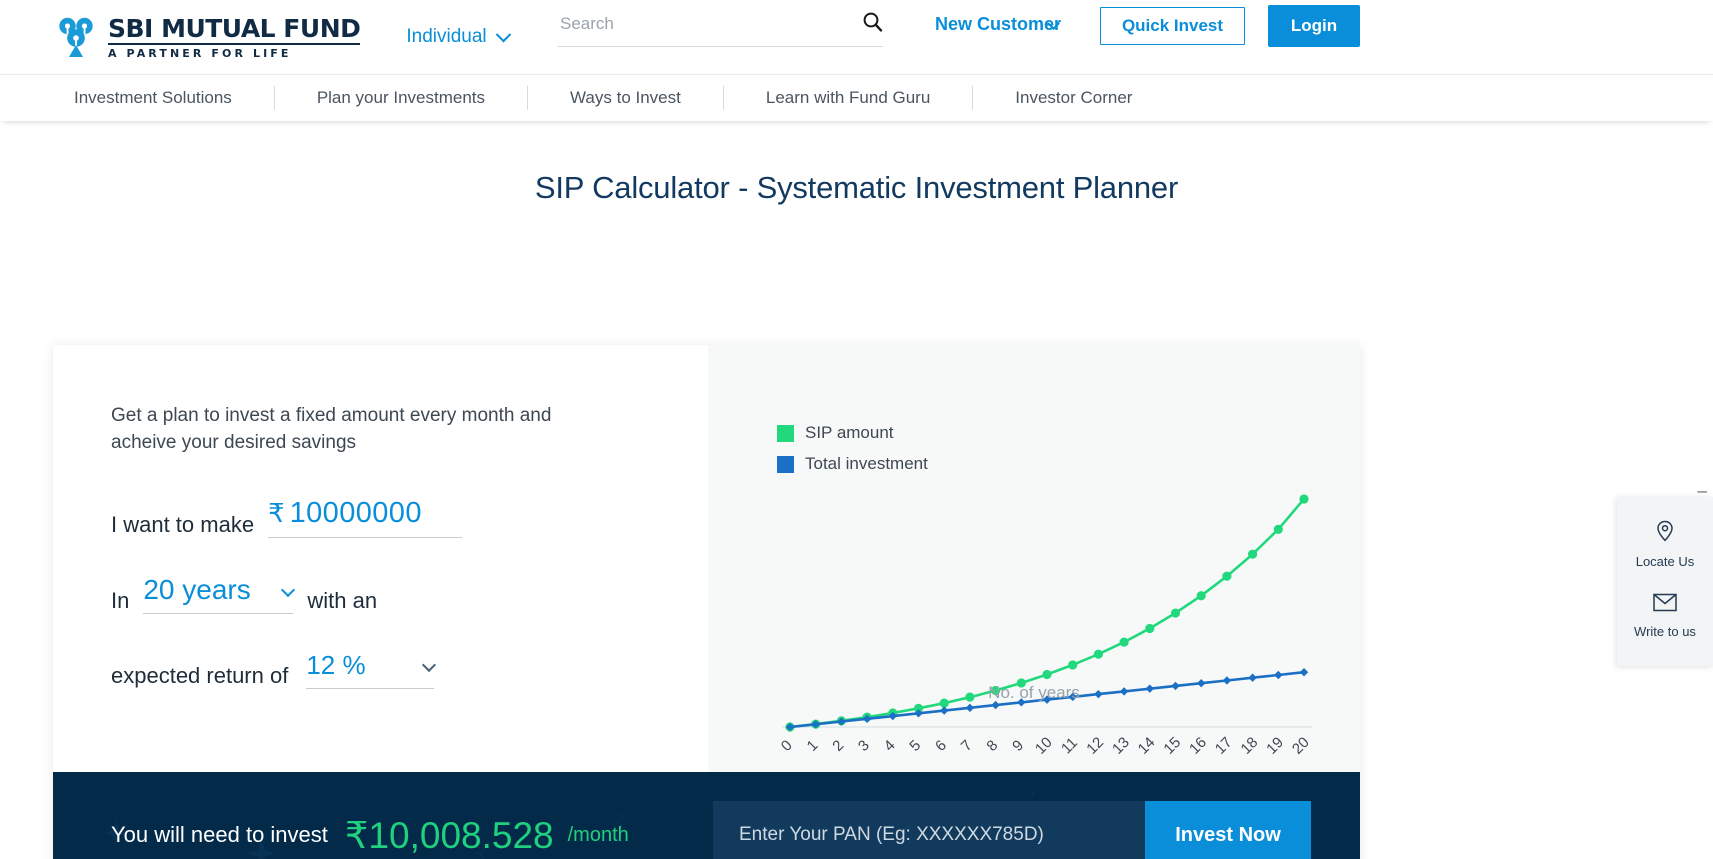  I want to click on legend-item-sip-amount: SIP amount, so click(852, 433).